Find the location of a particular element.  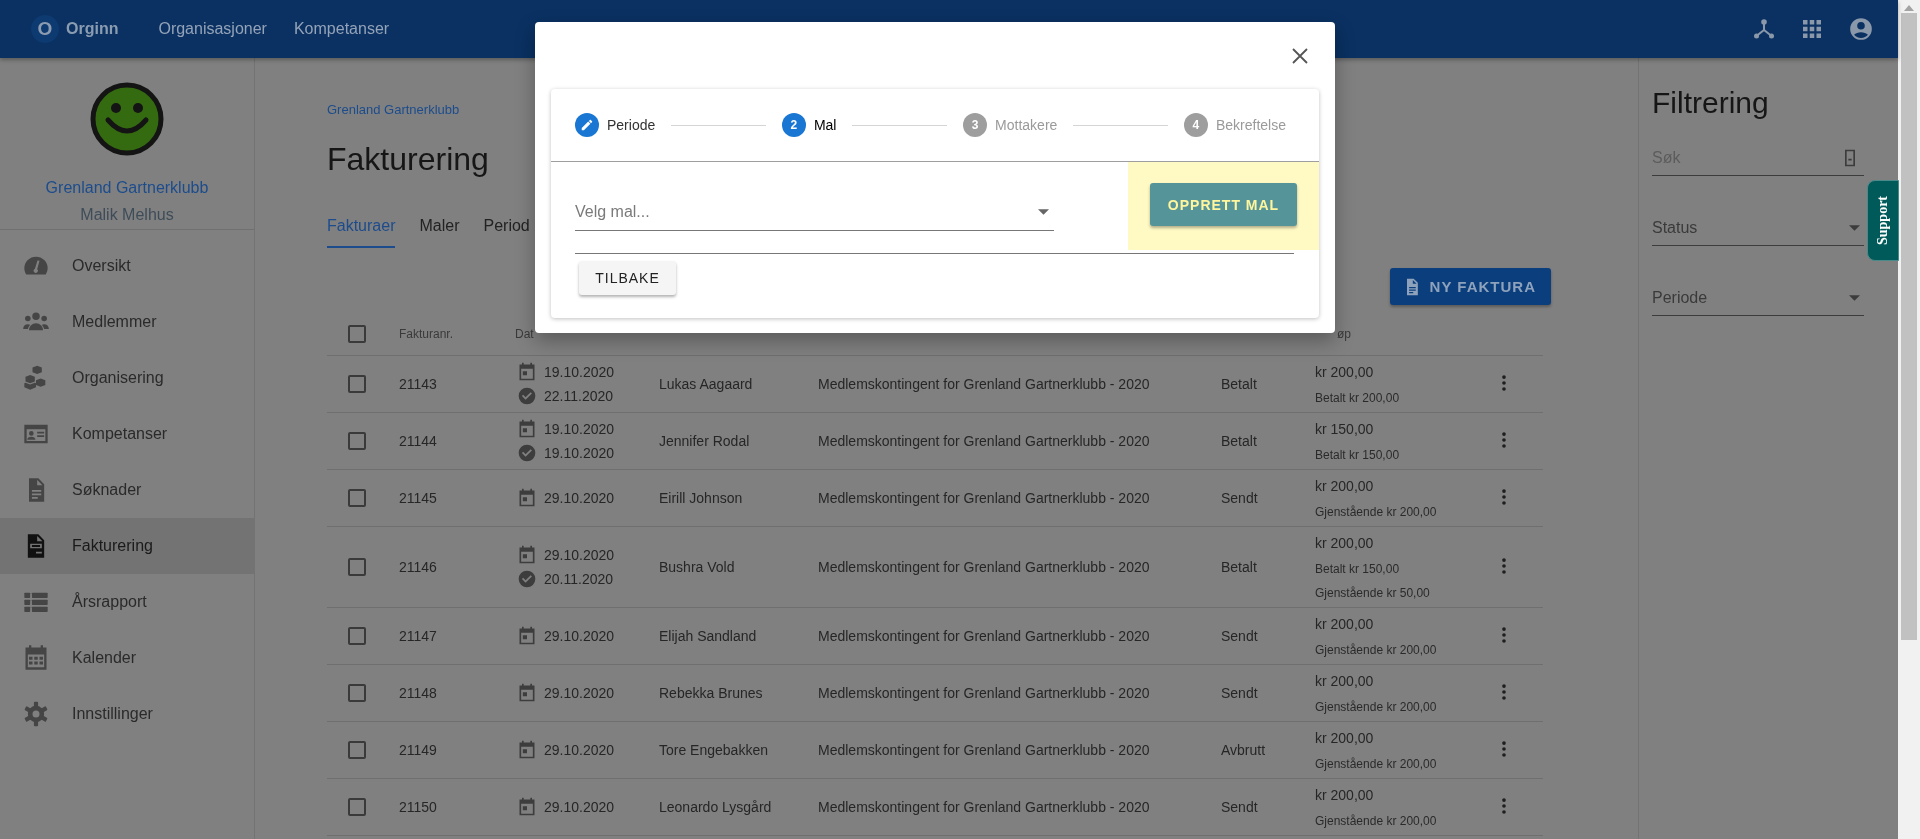

sidebar-item: Årsrapport is located at coordinates (127, 602).